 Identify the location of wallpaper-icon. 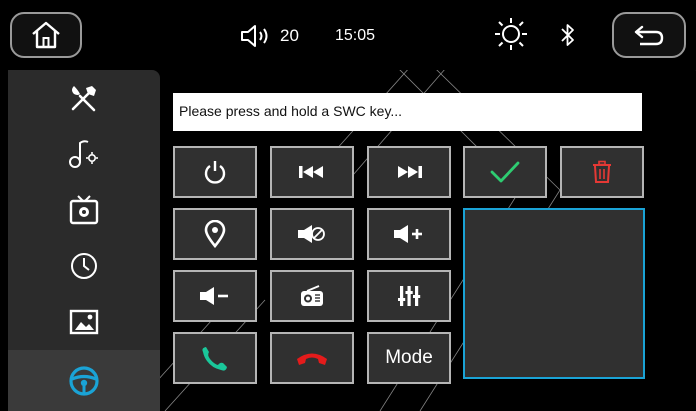
(84, 322).